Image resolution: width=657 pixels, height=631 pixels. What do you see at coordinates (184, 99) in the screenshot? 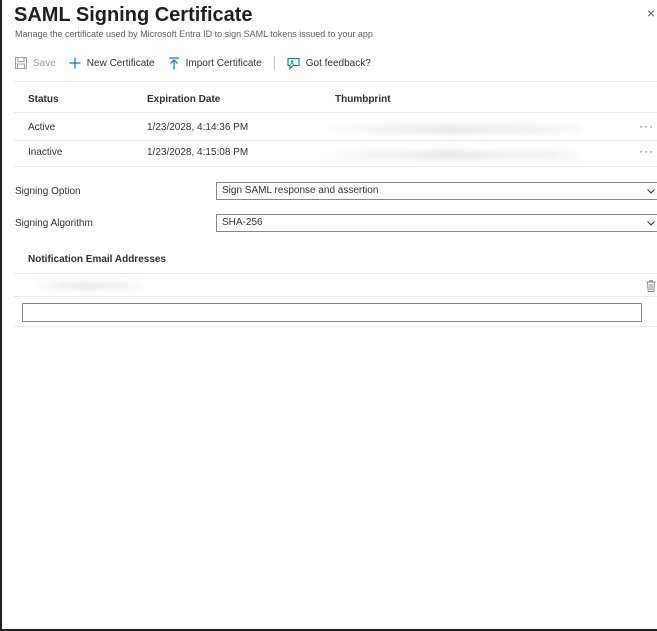
I see `column-header-expiration: Expiration Date` at bounding box center [184, 99].